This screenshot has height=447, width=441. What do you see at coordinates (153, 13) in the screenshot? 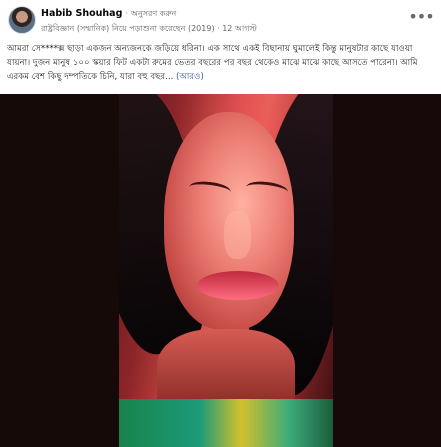
I see `follow-button: অনুসরণ করুন` at bounding box center [153, 13].